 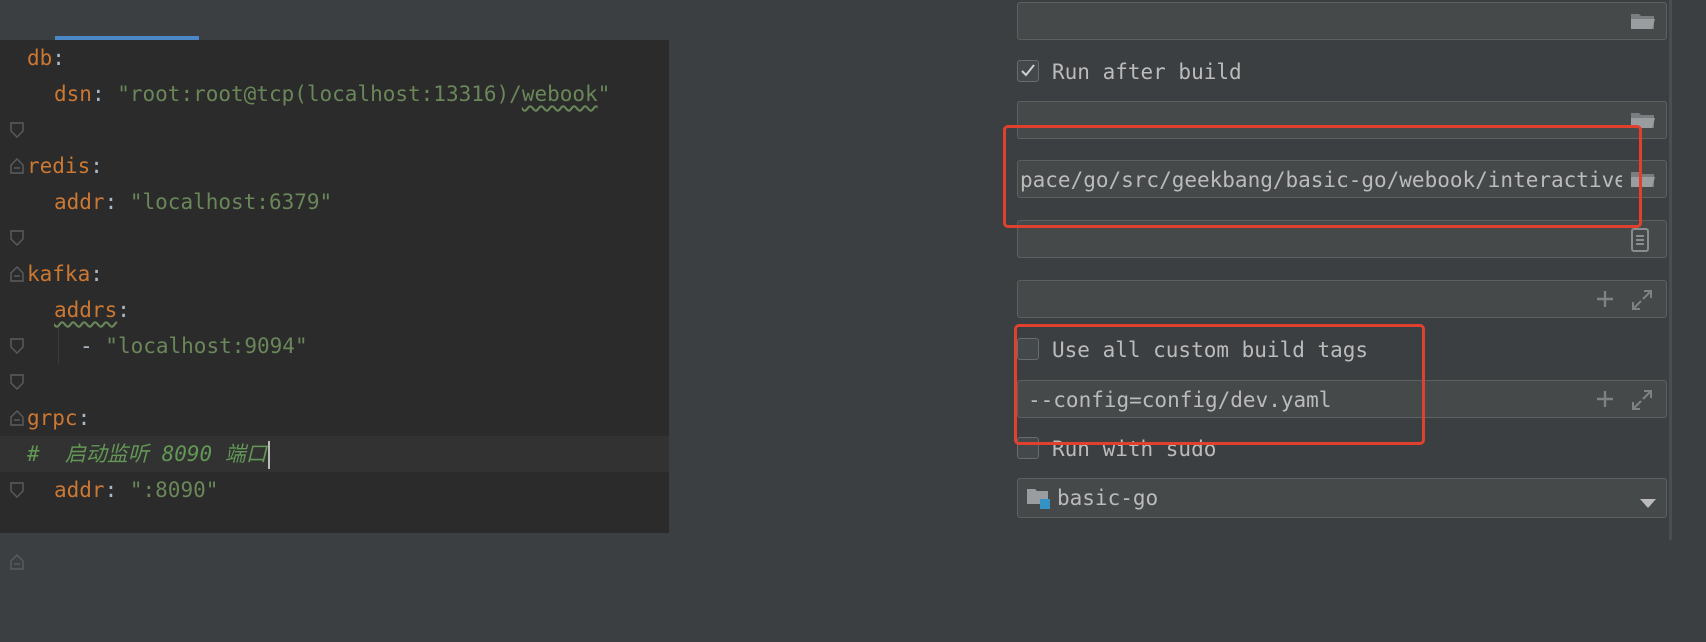 I want to click on code-line-grpc: grpc:, so click(x=334, y=449).